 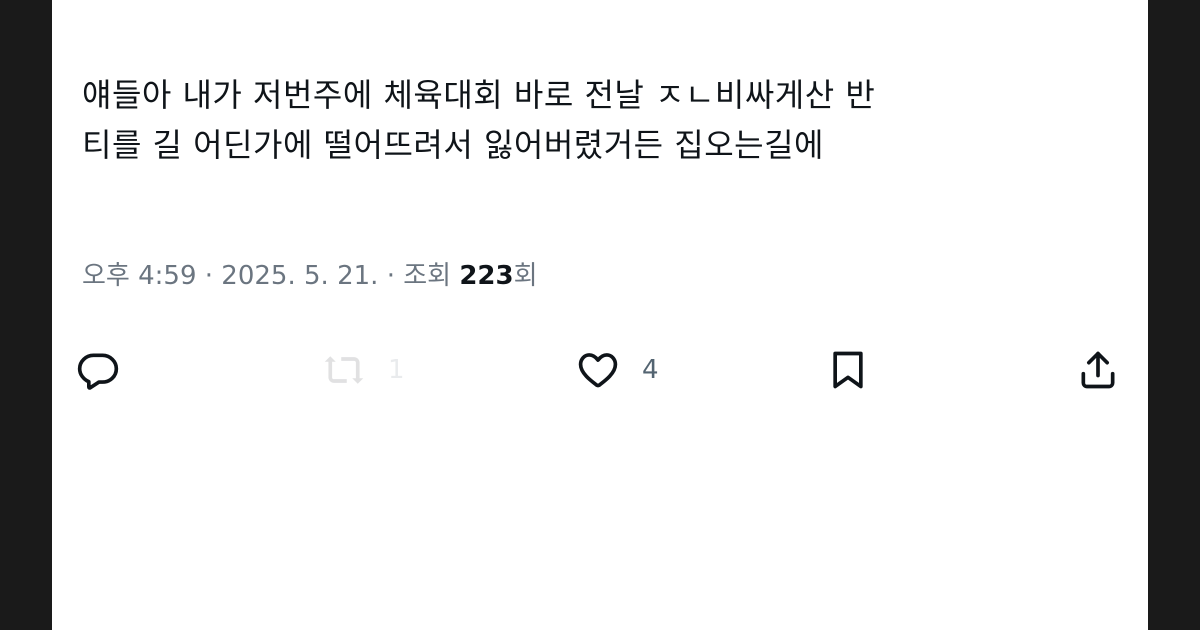 I want to click on like-button: 4, so click(x=617, y=370).